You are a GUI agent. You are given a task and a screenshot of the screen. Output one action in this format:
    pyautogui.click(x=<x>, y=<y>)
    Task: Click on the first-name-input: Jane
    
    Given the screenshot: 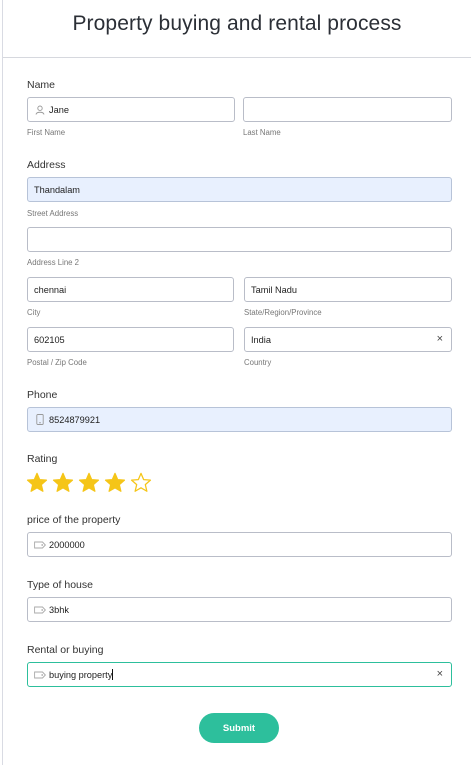 What is the action you would take?
    pyautogui.click(x=131, y=109)
    